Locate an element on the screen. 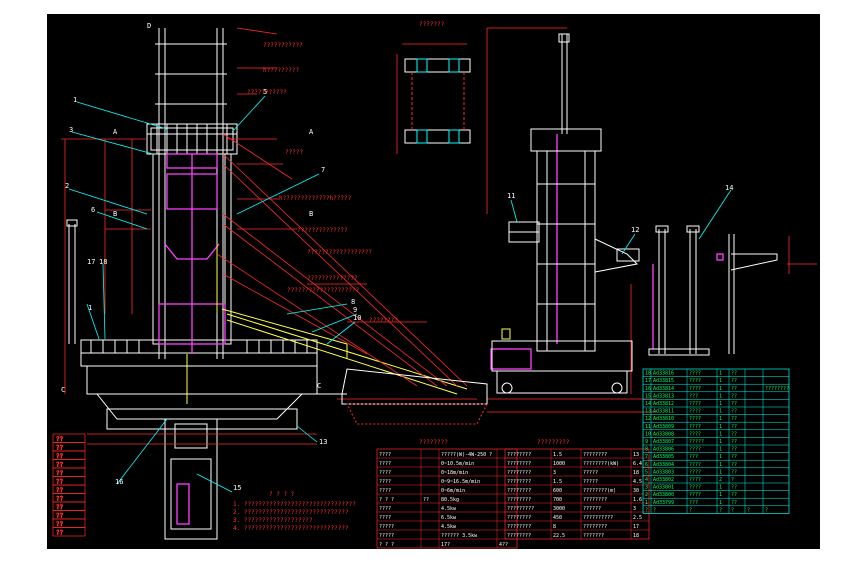 Image resolution: width=867 pixels, height=562 pixels. parts-row-cell: Ad33799 is located at coordinates (663, 503).